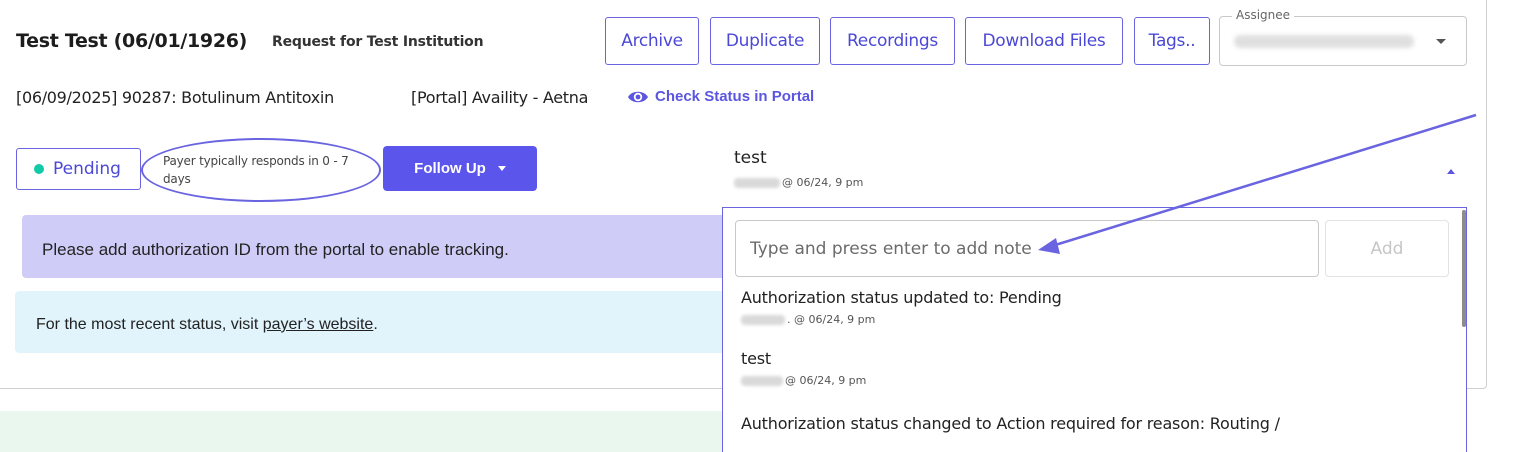 This screenshot has width=1519, height=452. I want to click on status-dot-icon, so click(39, 169).